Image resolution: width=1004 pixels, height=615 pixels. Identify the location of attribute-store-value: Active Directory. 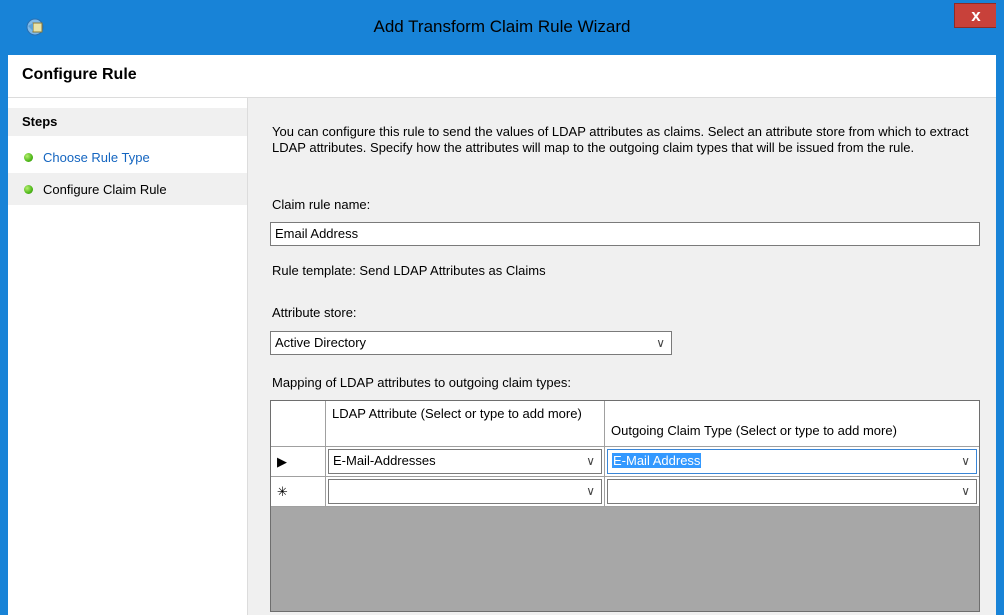
(321, 342).